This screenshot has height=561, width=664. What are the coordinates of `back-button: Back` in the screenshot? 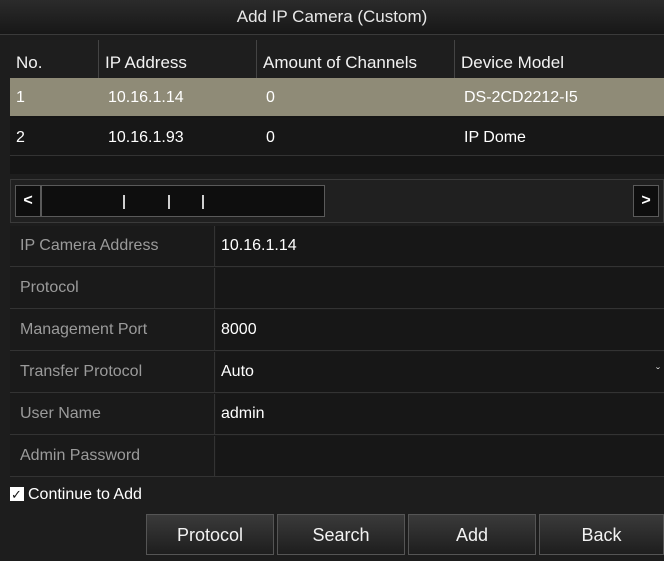 It's located at (601, 534).